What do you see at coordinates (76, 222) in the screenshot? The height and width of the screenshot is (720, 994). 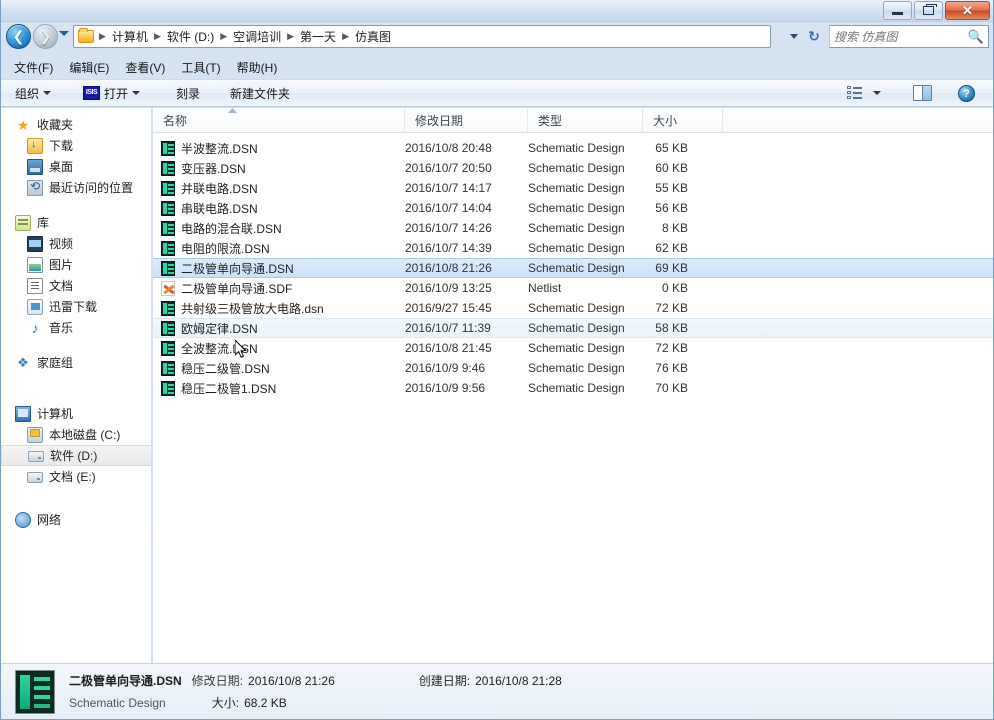 I see `sidebar-group-libraries: 库` at bounding box center [76, 222].